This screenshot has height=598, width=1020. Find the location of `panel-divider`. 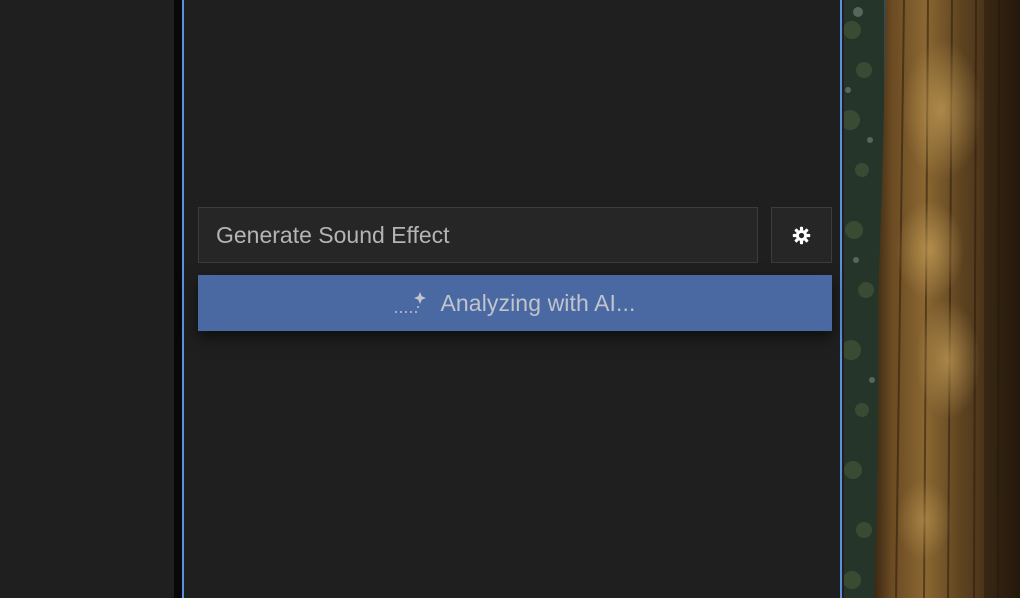

panel-divider is located at coordinates (178, 299).